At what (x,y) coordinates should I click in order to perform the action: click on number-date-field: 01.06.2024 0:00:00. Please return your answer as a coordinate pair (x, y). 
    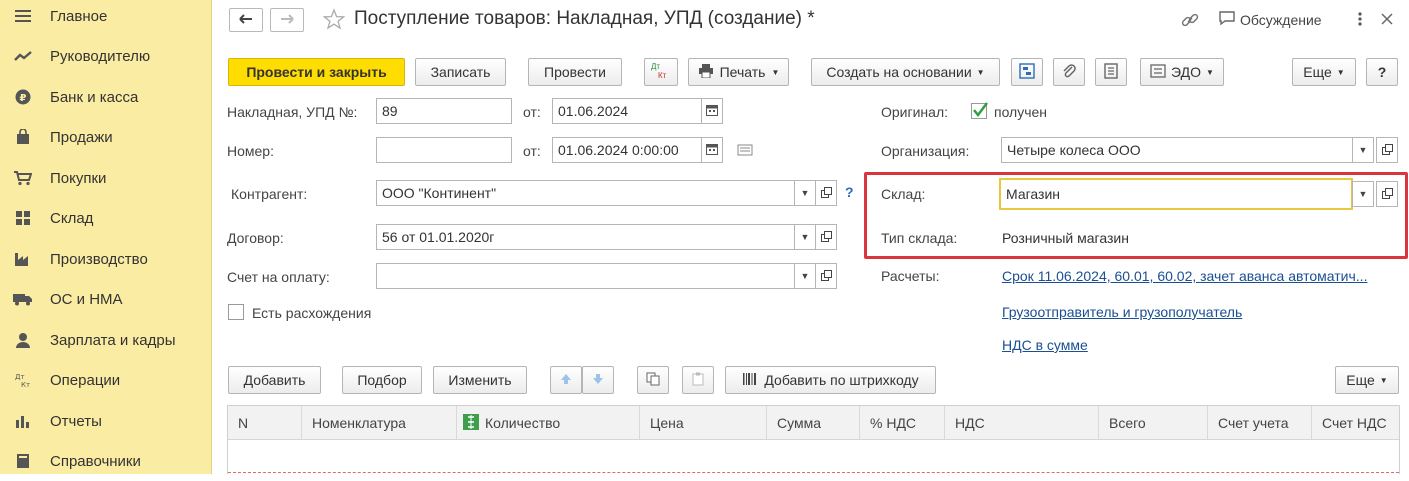
    Looking at the image, I should click on (627, 150).